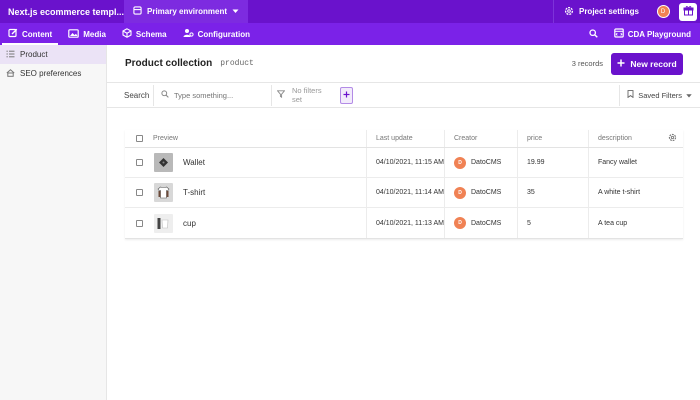 The image size is (700, 400). Describe the element at coordinates (13, 34) in the screenshot. I see `pencil-icon` at that location.